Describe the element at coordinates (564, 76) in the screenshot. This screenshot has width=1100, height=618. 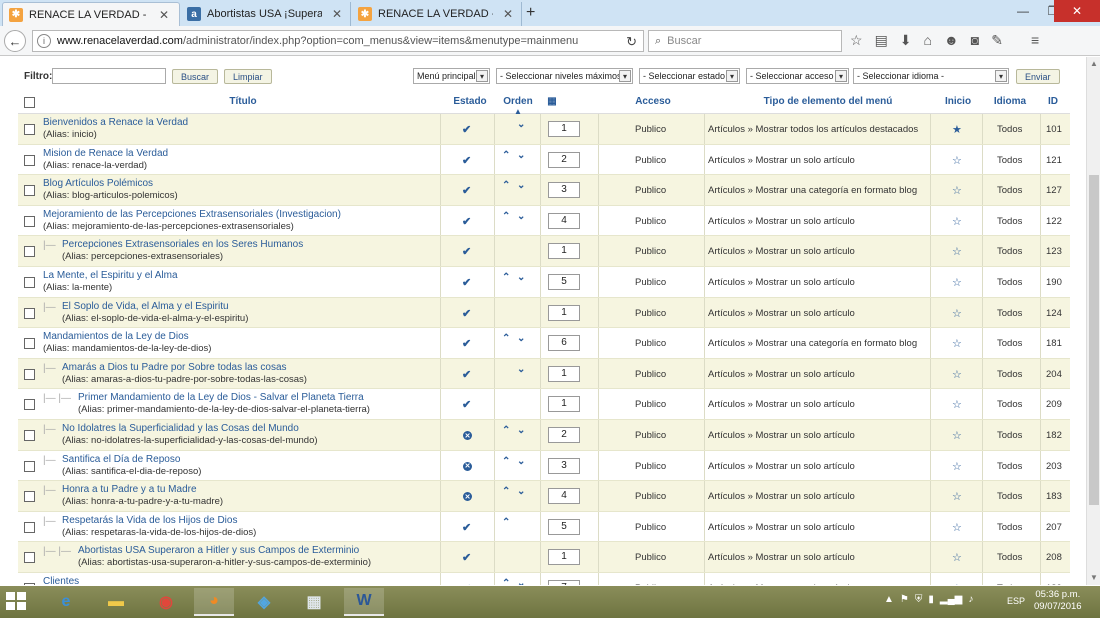
I see `levels-select: - Seleccionar niveles máximos - ▾` at that location.